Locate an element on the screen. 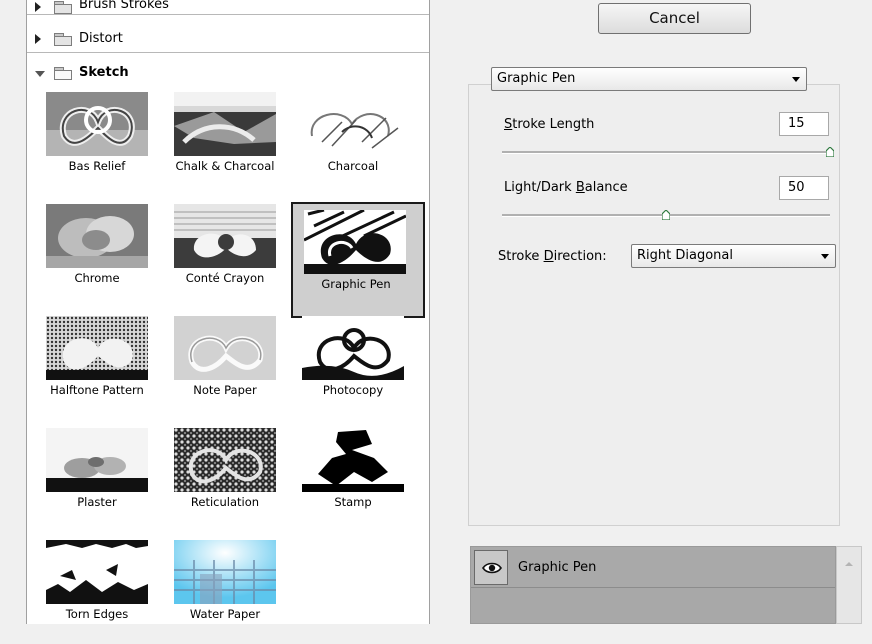  filter-thumb-note-paper: Note Paper is located at coordinates (221, 364).